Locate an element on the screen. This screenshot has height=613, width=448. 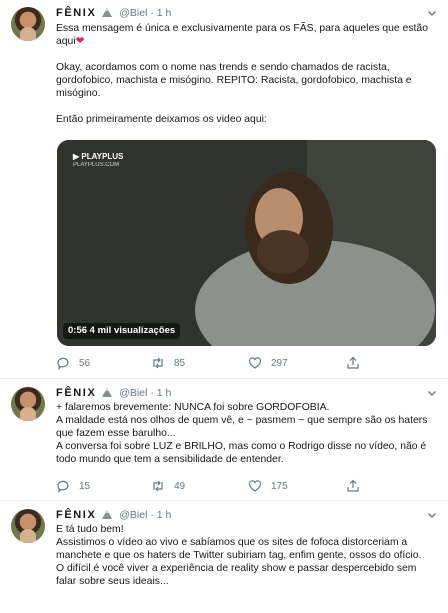
heart-emoji: ❤ is located at coordinates (80, 41).